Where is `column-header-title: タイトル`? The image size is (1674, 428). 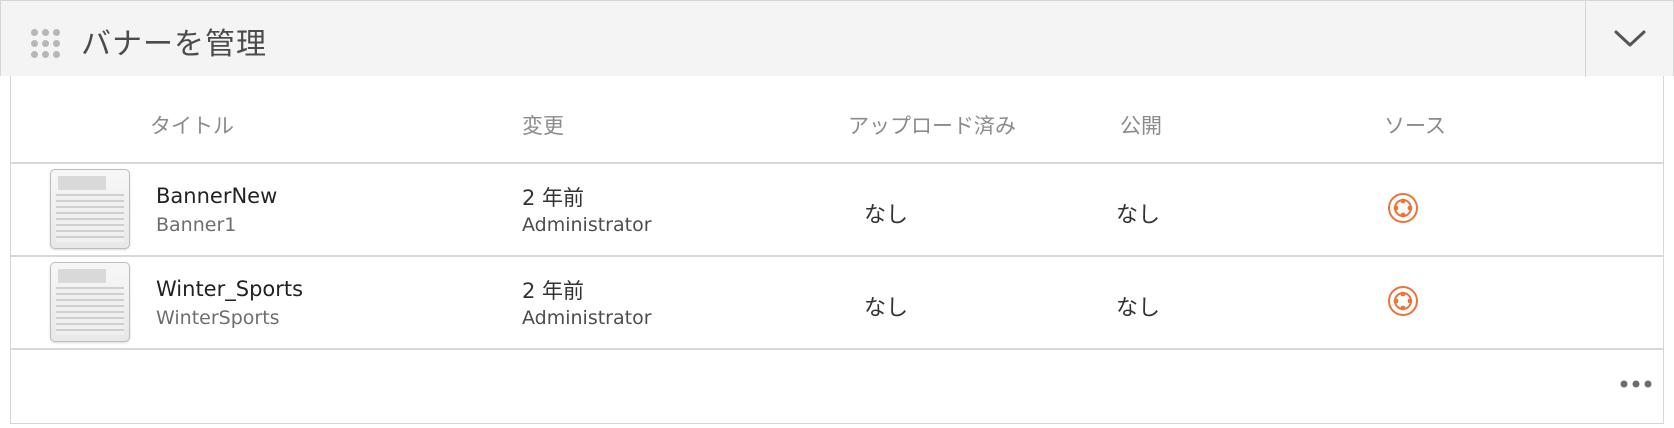 column-header-title: タイトル is located at coordinates (192, 125).